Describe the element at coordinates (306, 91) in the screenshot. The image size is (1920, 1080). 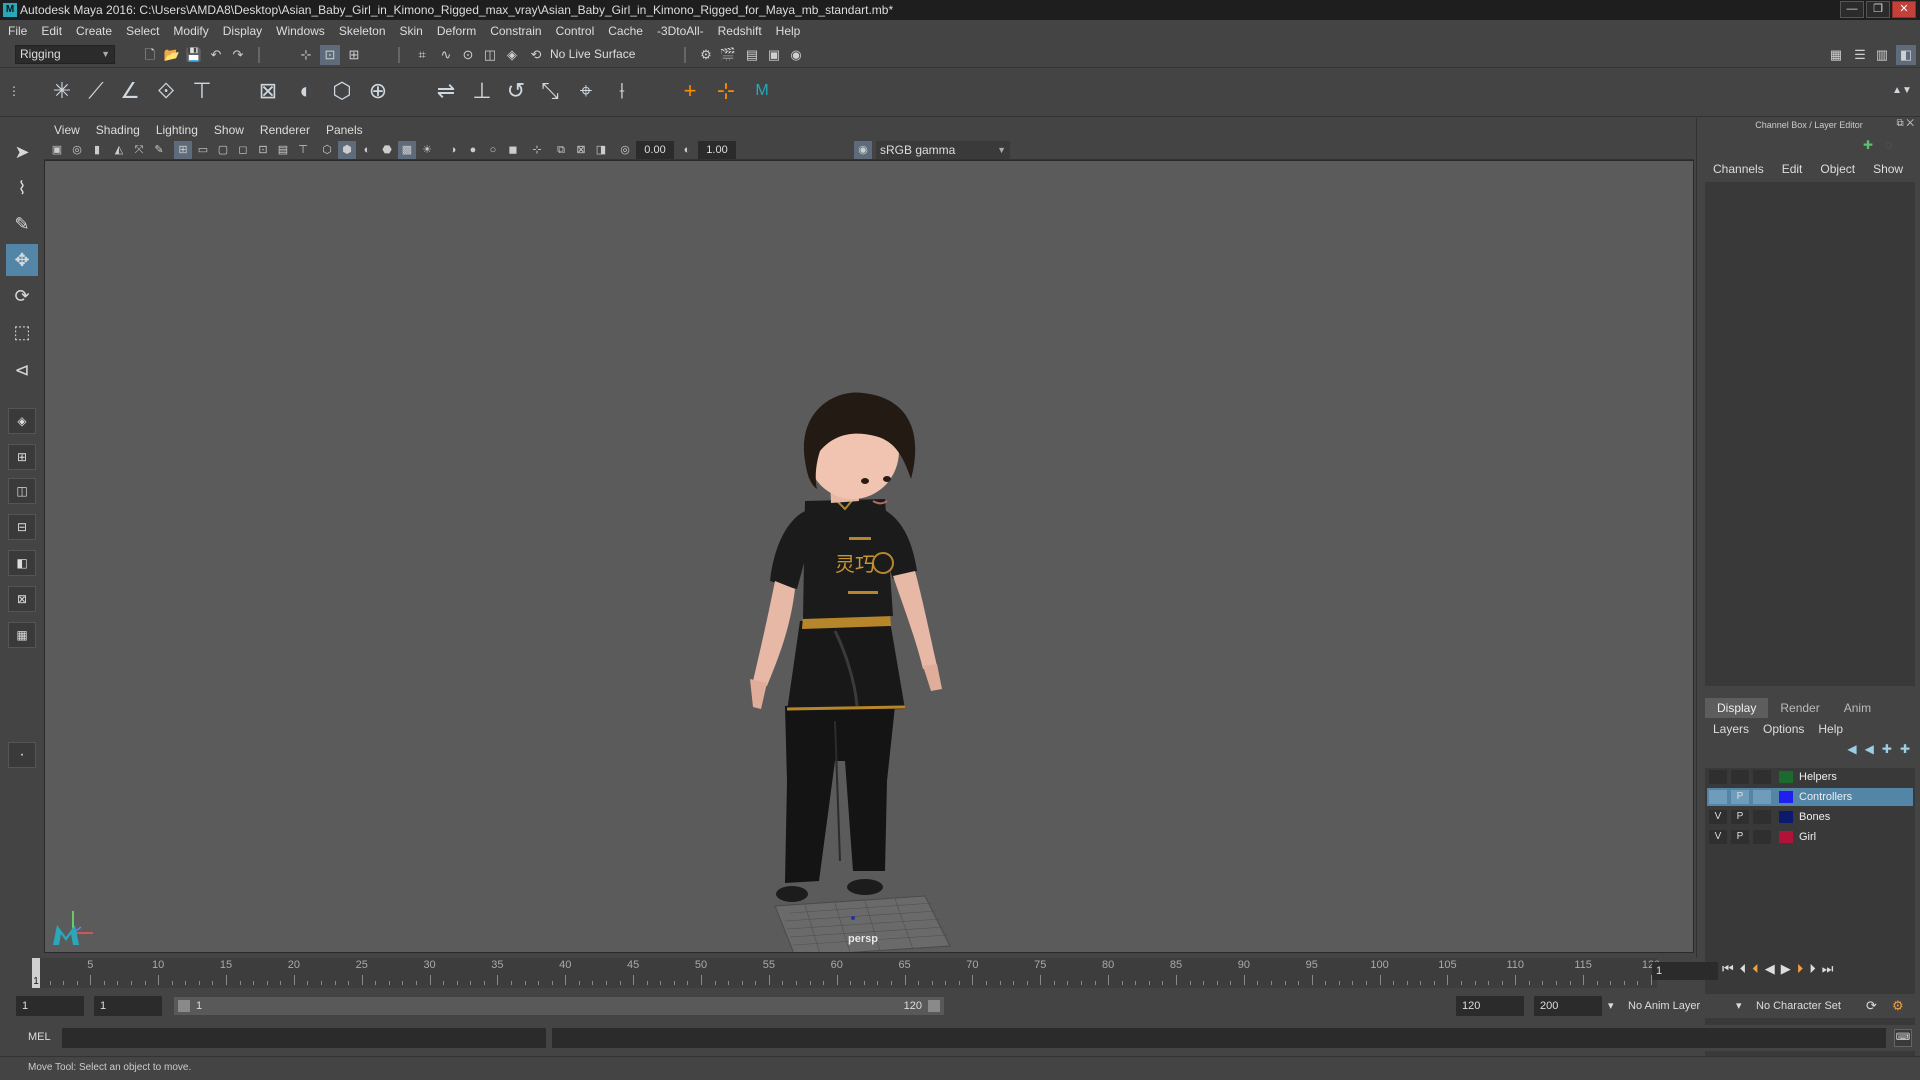
I see `paint-weights-icon: ◐` at that location.